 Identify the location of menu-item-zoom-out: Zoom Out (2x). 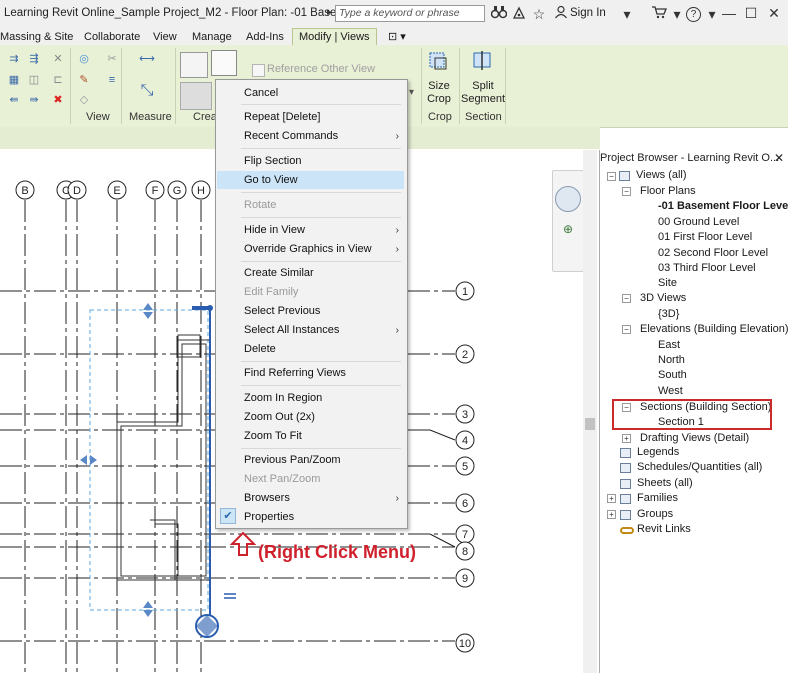
(279, 417).